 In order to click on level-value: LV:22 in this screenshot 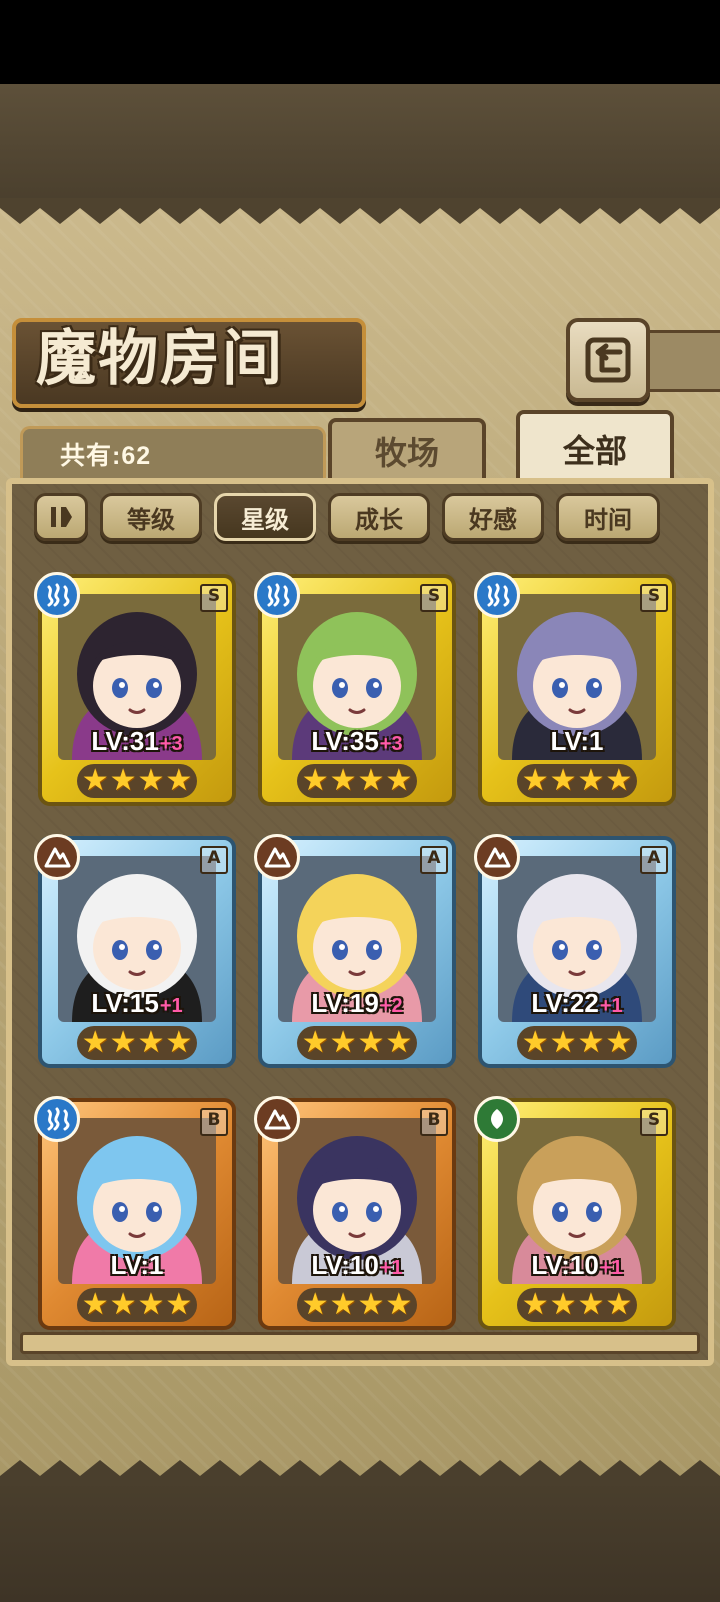, I will do `click(565, 1003)`.